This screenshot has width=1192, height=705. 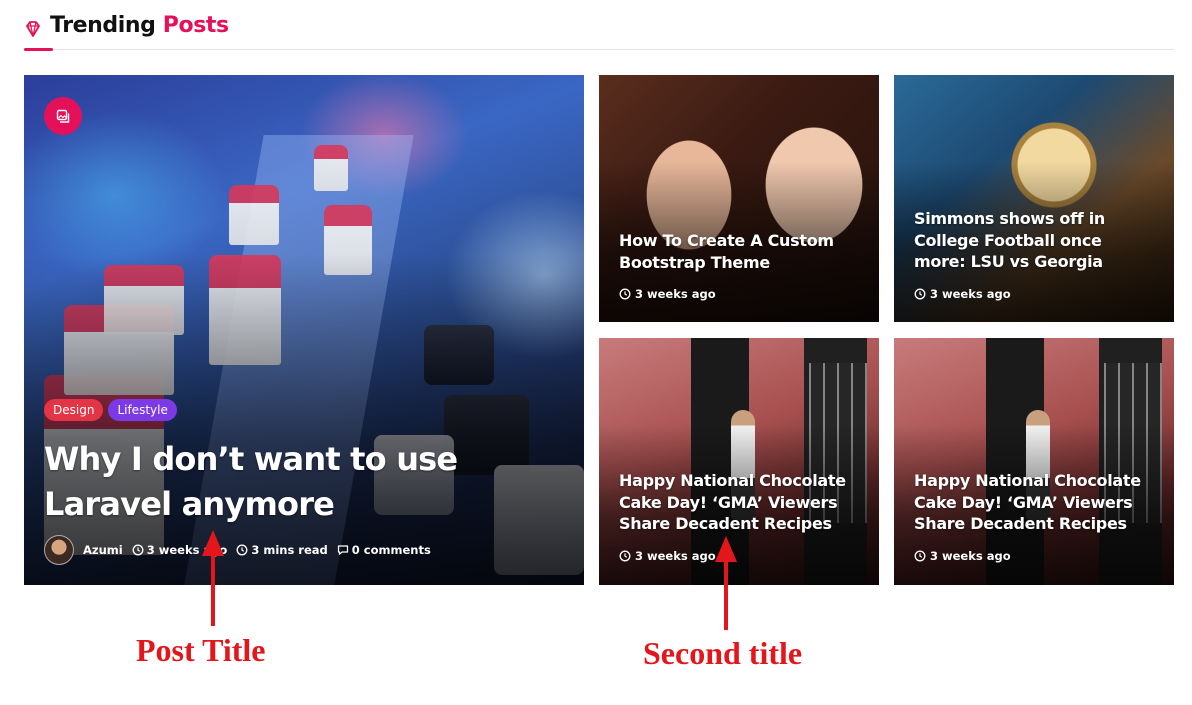 I want to click on section-title: Trending Posts, so click(x=139, y=25).